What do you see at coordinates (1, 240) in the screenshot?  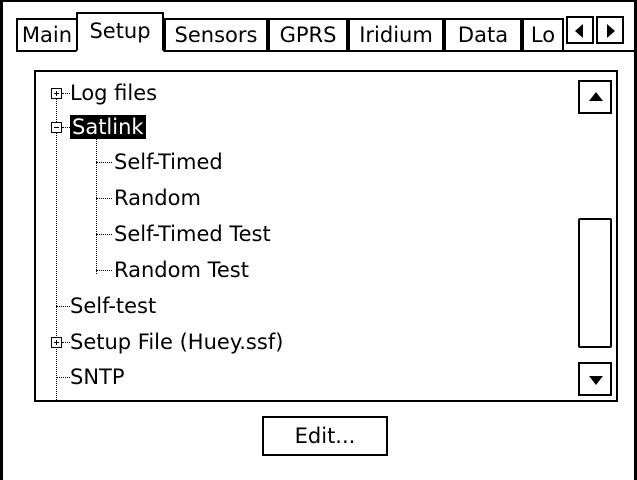 I see `window-border-left` at bounding box center [1, 240].